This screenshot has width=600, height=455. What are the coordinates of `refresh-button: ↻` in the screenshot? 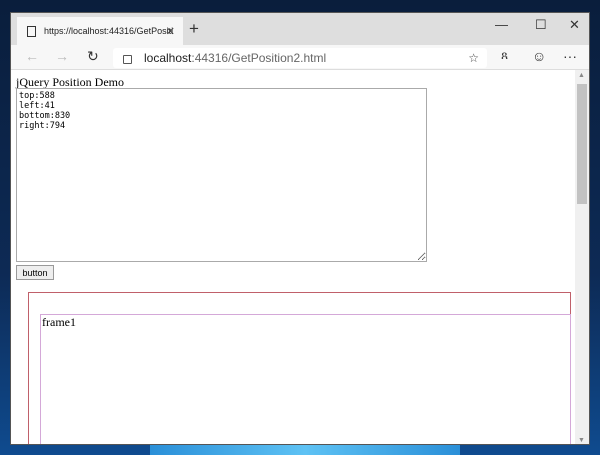 It's located at (93, 56).